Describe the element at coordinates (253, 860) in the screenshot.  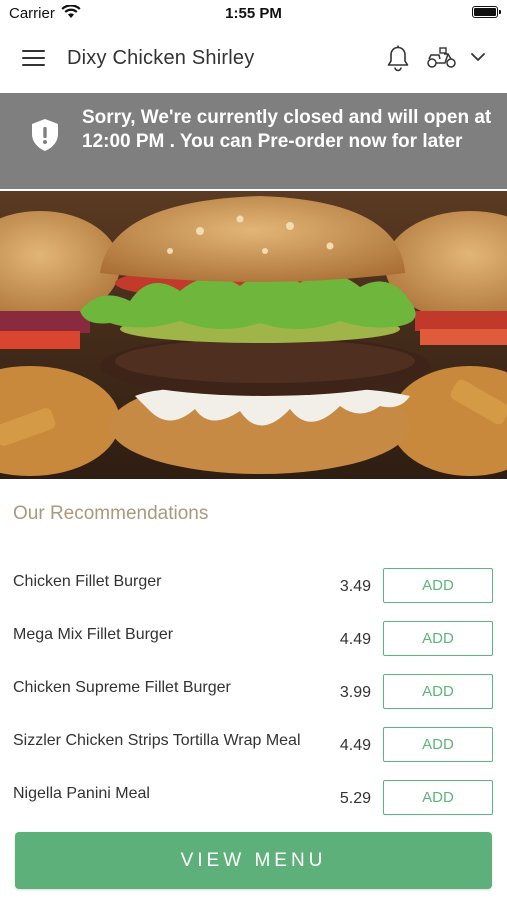
I see `view-menu-button: VIEW MENU` at that location.